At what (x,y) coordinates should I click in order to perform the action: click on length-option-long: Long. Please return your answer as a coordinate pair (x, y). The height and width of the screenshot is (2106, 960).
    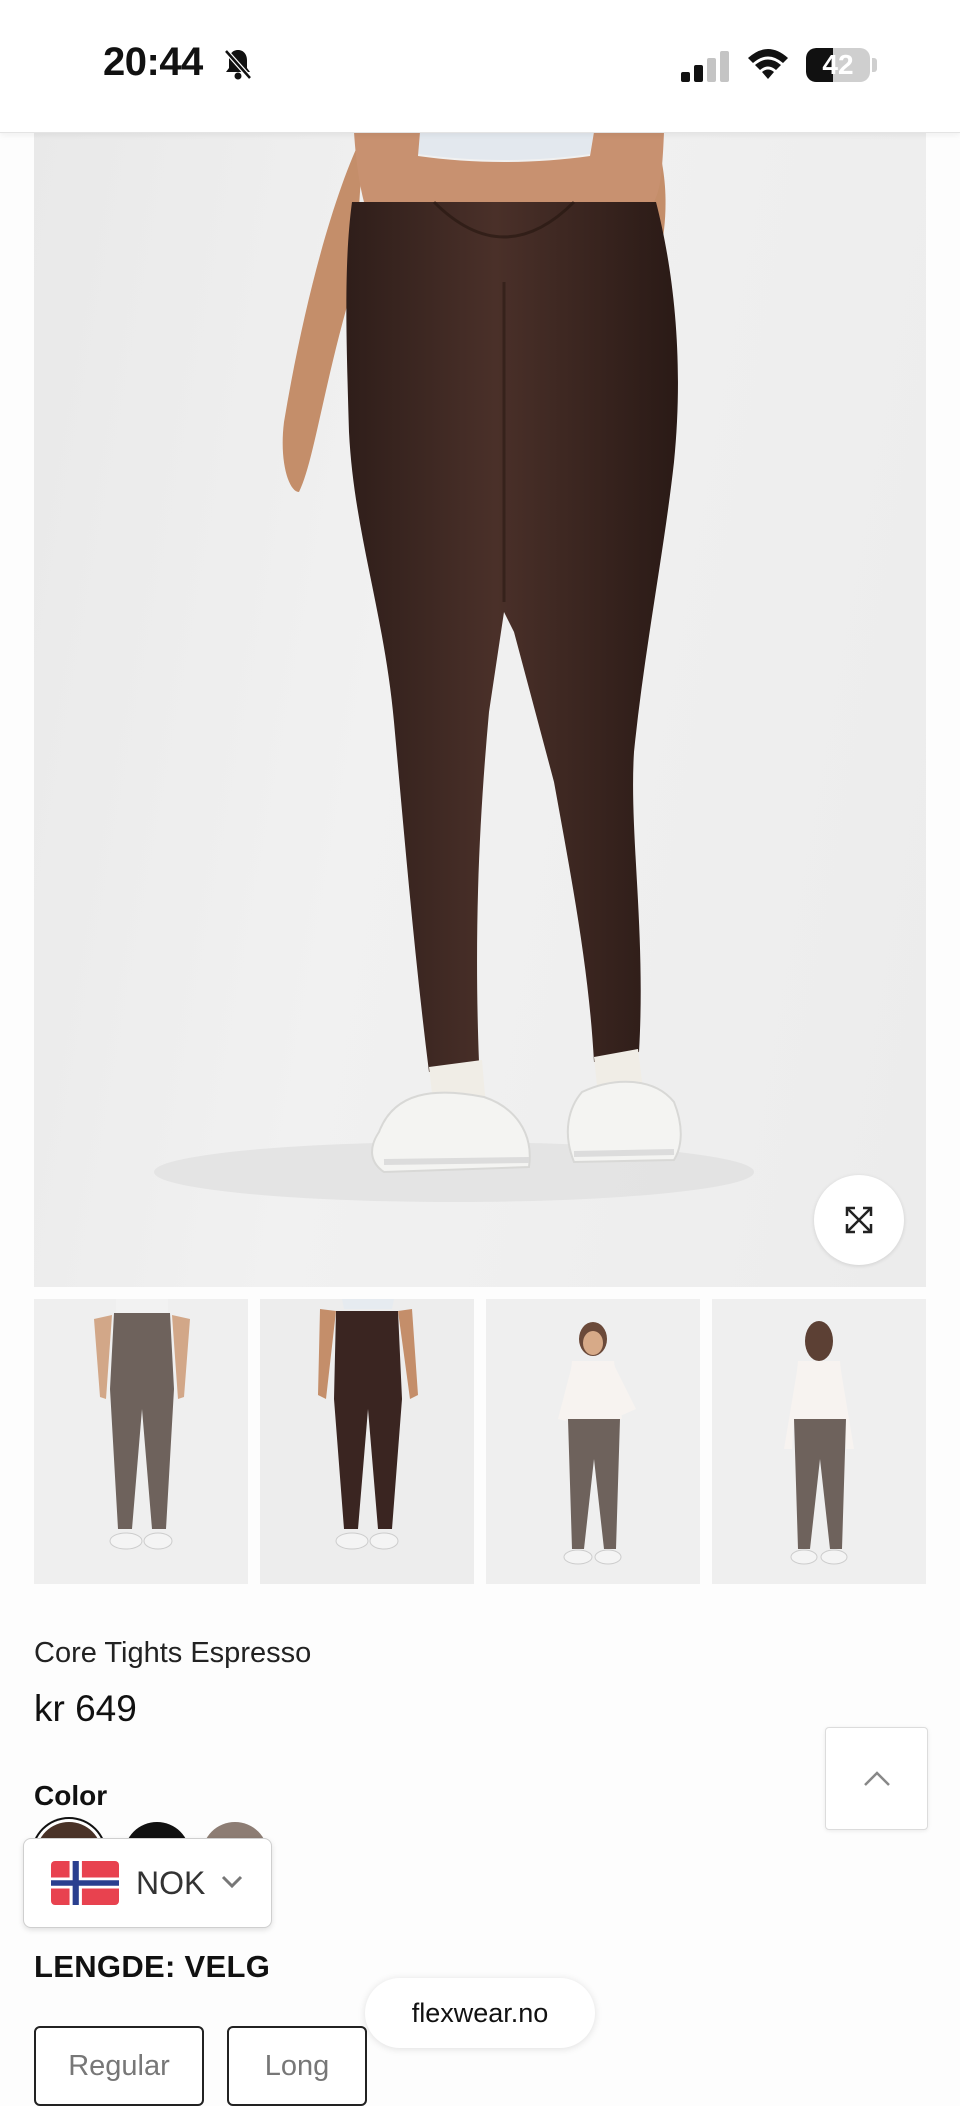
    Looking at the image, I should click on (297, 2066).